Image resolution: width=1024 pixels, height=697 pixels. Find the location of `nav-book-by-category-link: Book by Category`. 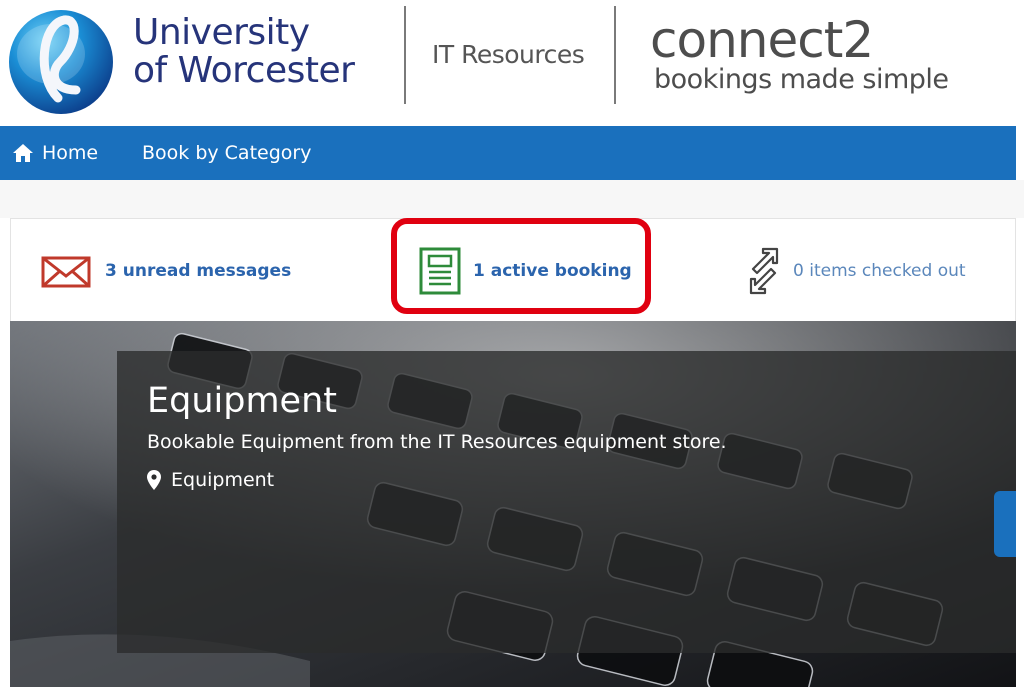

nav-book-by-category-link: Book by Category is located at coordinates (226, 153).